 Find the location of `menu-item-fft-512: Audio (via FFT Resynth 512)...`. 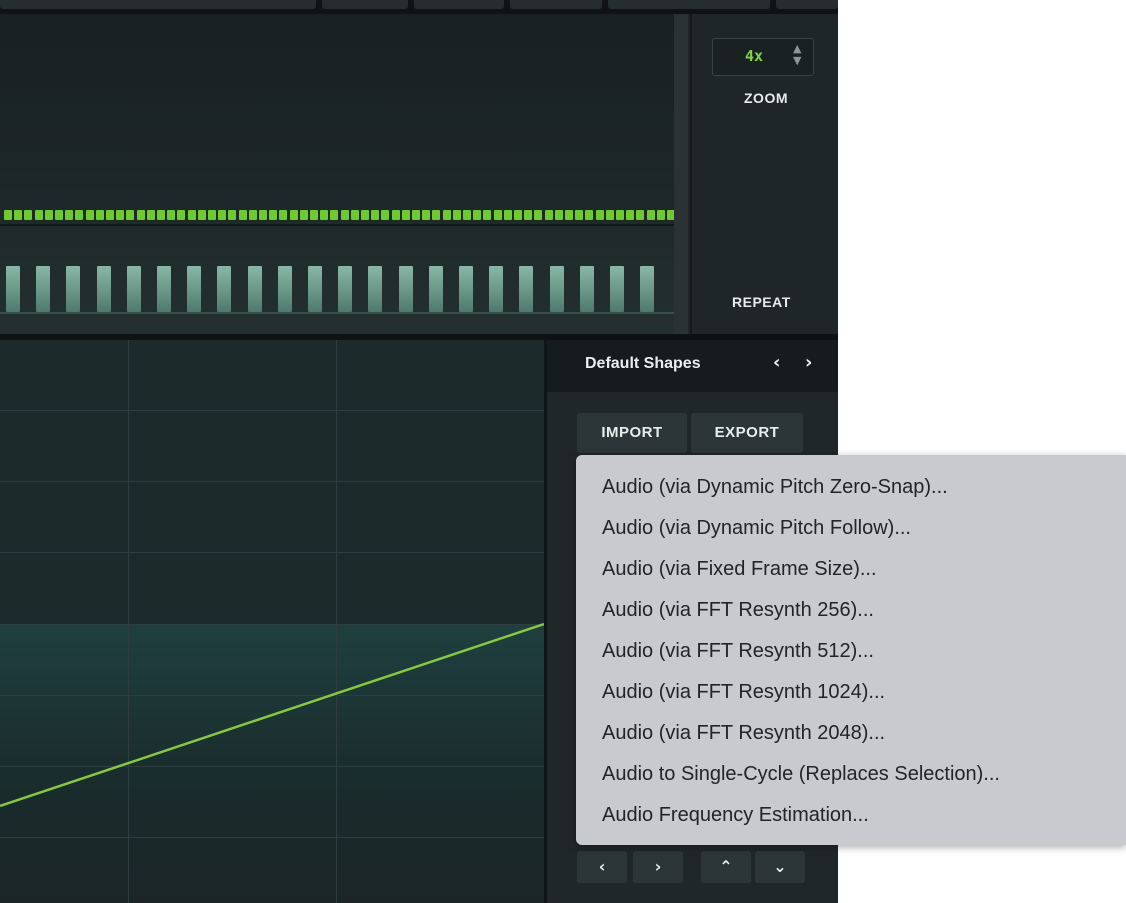

menu-item-fft-512: Audio (via FFT Resynth 512)... is located at coordinates (738, 651).